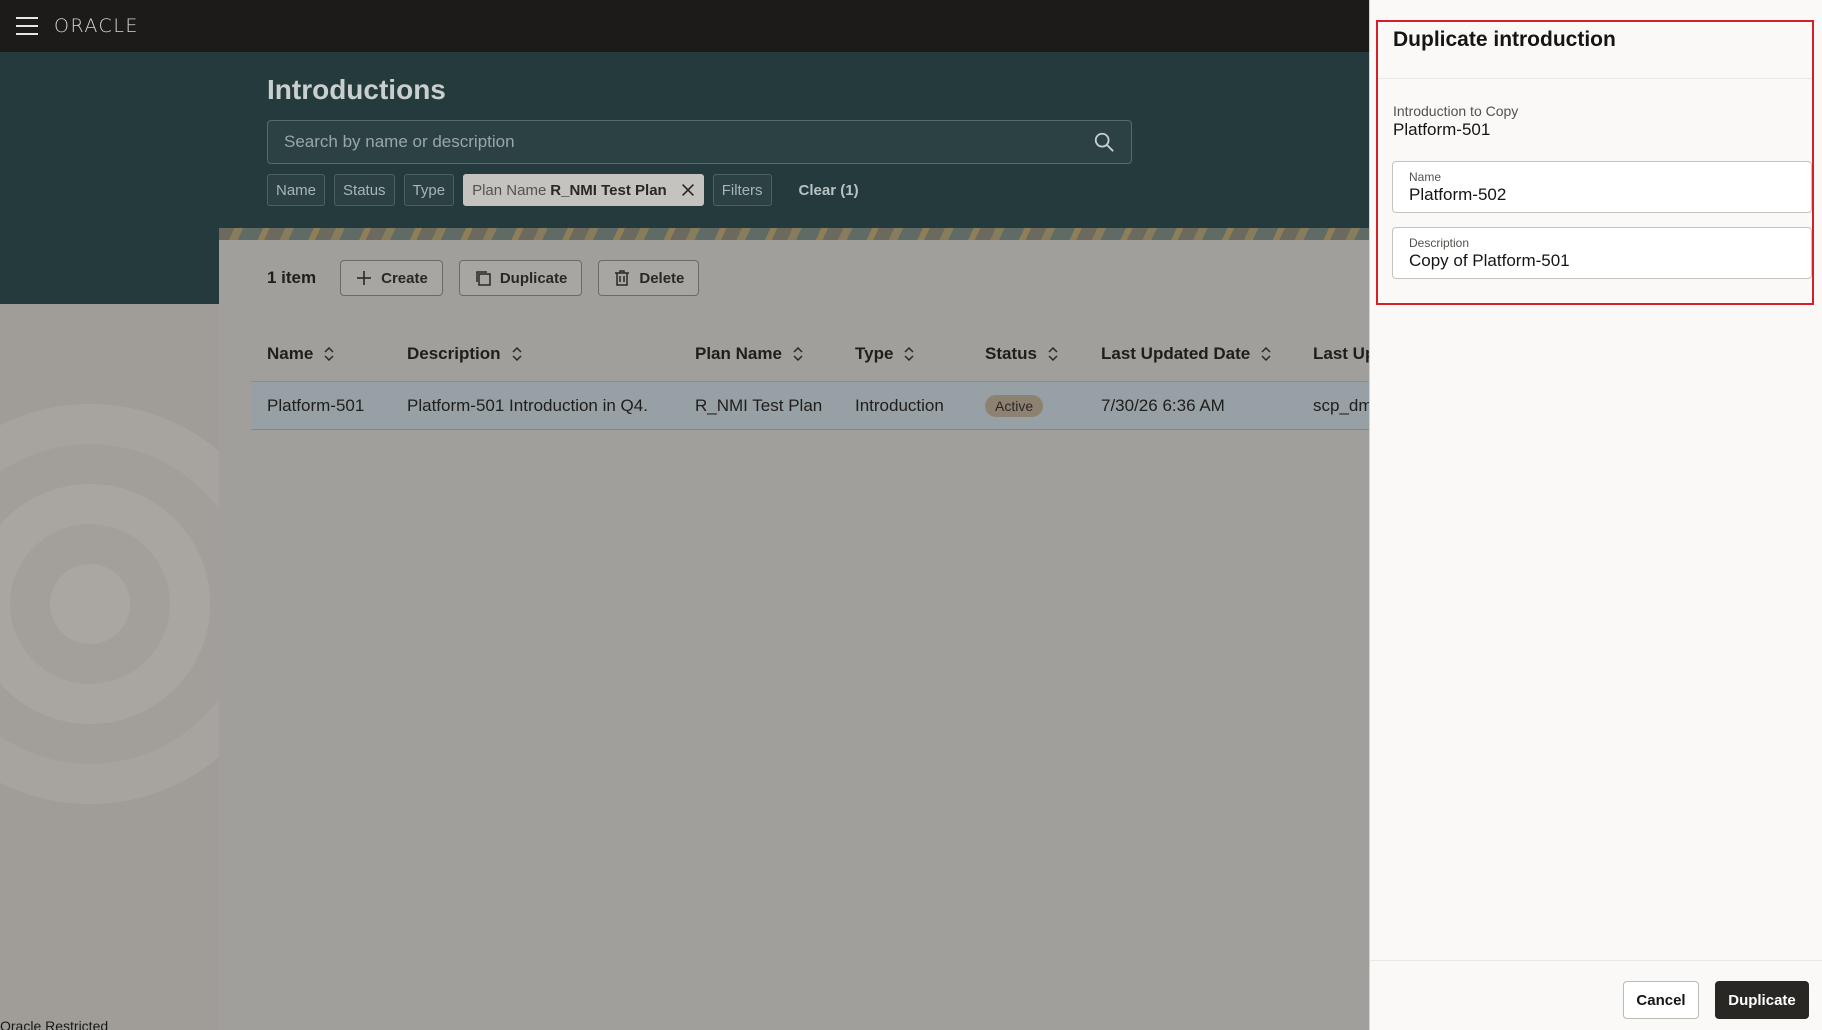  I want to click on search-input, so click(688, 142).